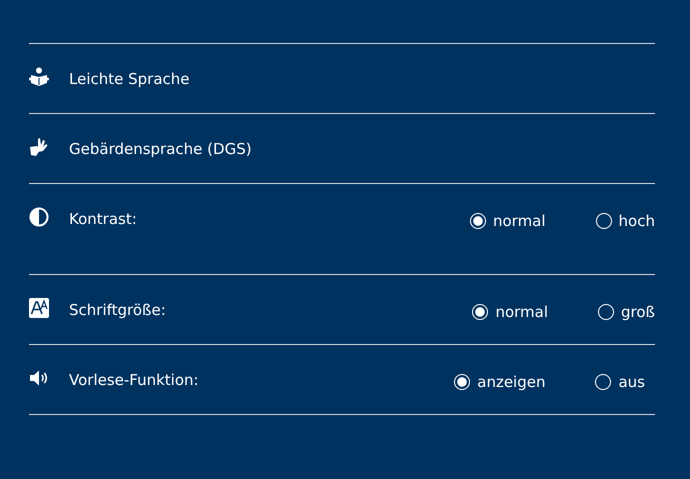 The height and width of the screenshot is (479, 690). I want to click on radio-option: hoch, so click(625, 221).